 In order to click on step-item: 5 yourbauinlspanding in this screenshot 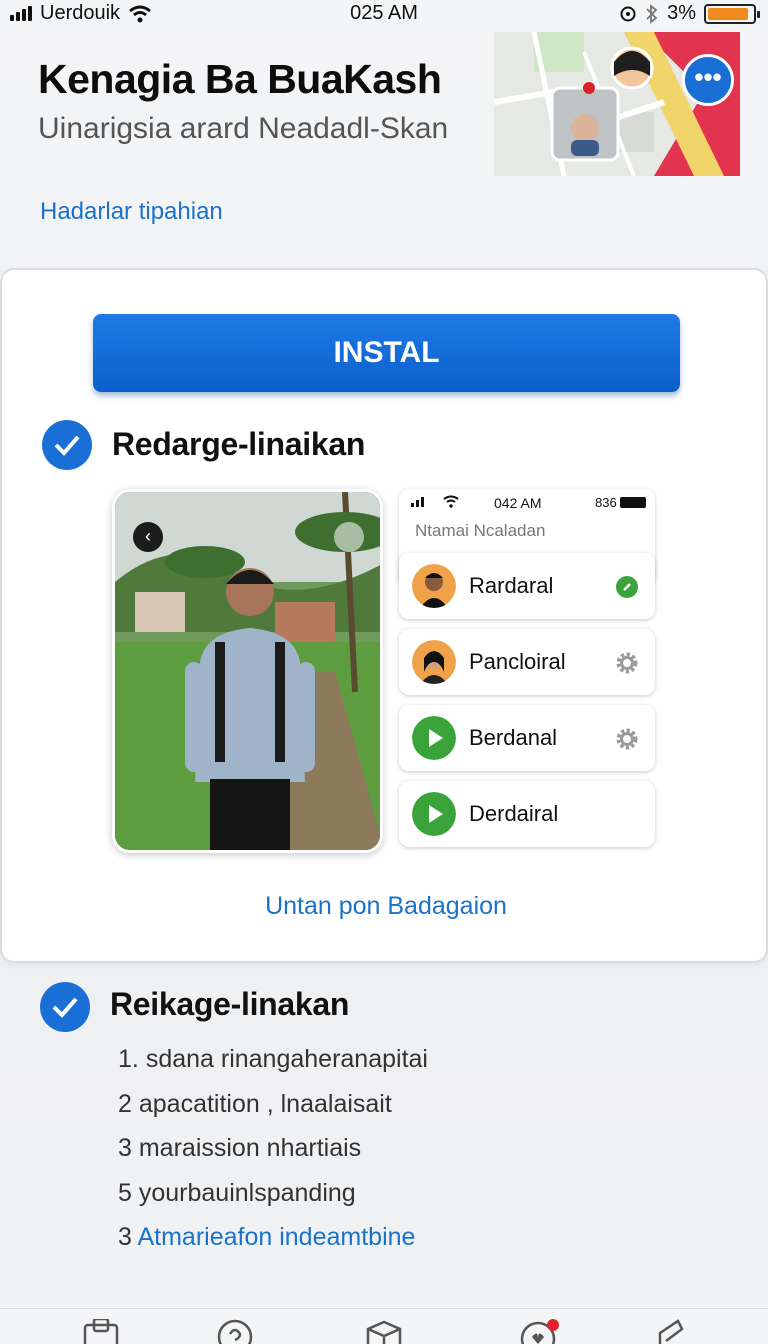, I will do `click(273, 1200)`.